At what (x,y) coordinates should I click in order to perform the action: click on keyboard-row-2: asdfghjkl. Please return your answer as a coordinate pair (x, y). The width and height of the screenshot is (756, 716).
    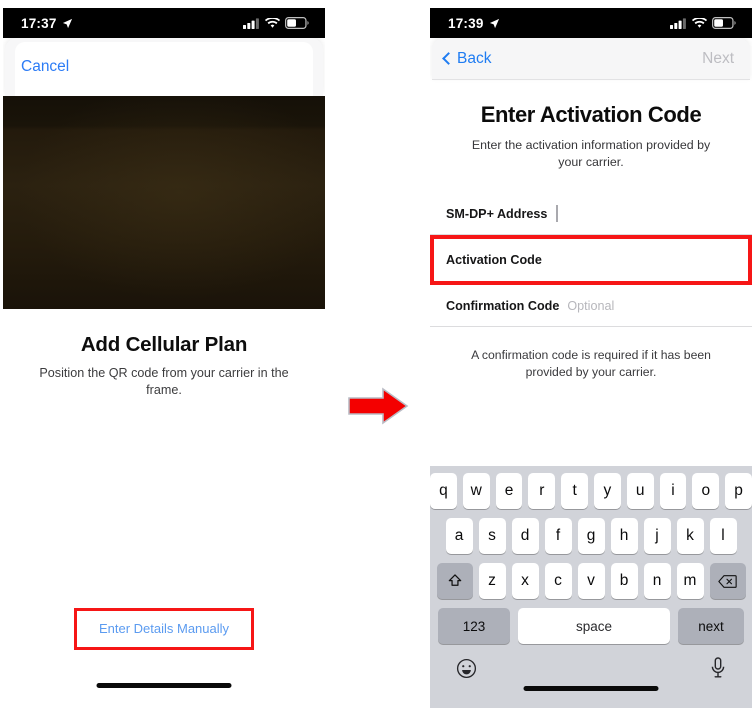
    Looking at the image, I should click on (591, 536).